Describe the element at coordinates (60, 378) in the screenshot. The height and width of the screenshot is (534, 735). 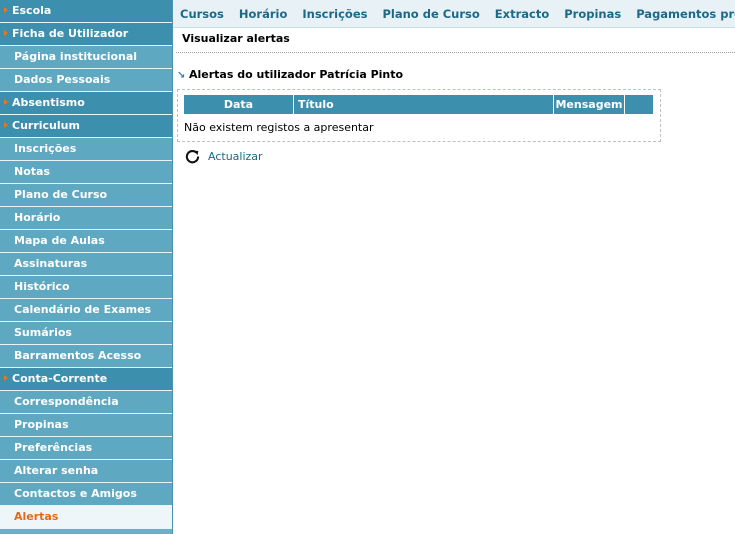
I see `sidebar-item-label: Conta-Corrente` at that location.